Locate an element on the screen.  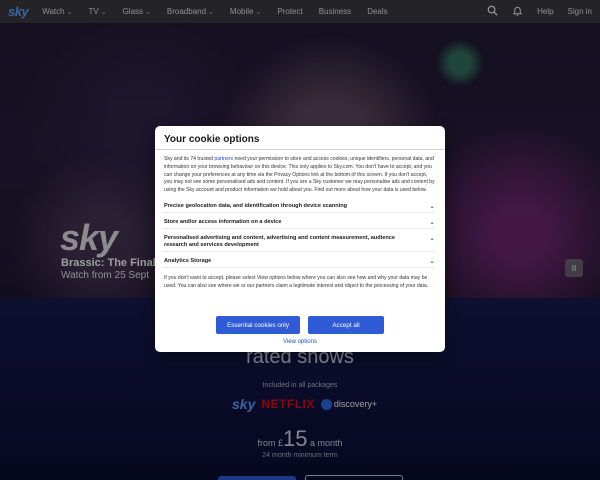
cookie-buttons: Essential cookies only Accept all is located at coordinates (300, 325).